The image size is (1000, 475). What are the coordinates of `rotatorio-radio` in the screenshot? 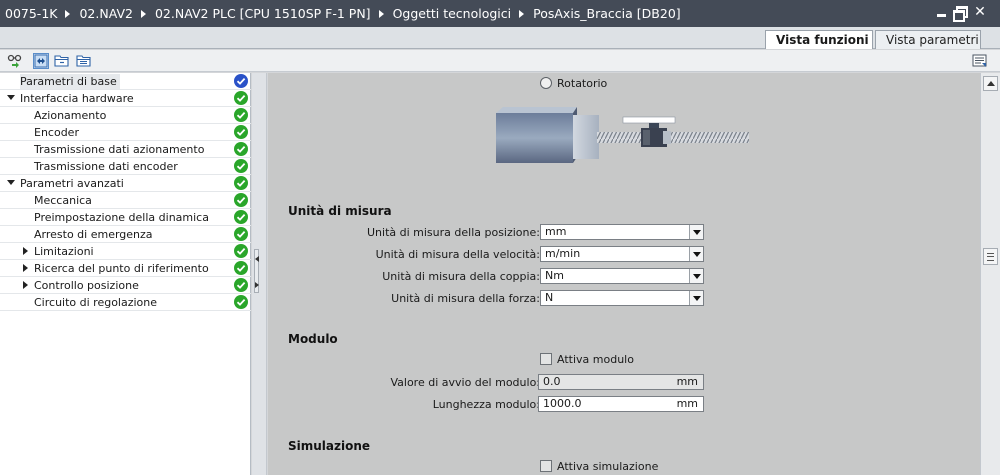 It's located at (546, 83).